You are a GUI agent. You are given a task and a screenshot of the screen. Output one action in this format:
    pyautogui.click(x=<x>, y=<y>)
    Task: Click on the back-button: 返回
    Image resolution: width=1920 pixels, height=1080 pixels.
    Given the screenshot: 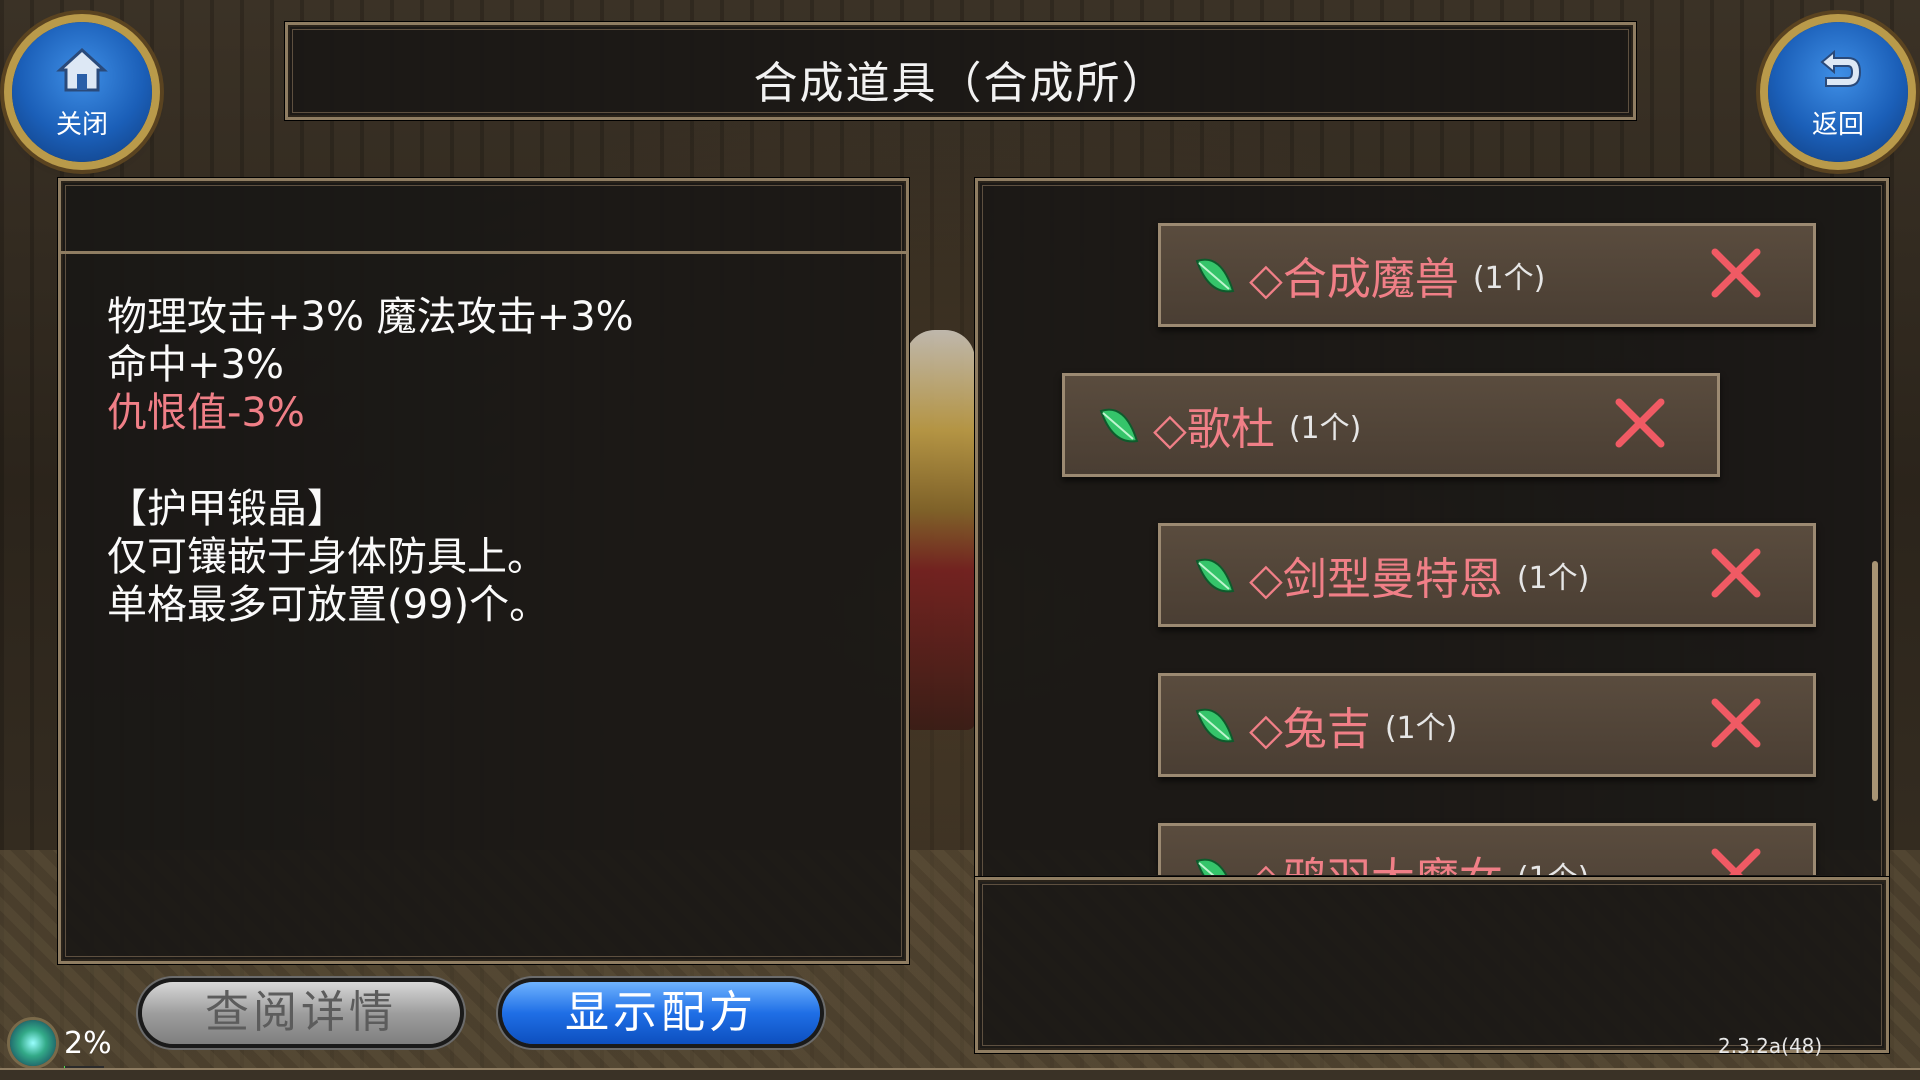 What is the action you would take?
    pyautogui.click(x=1838, y=92)
    